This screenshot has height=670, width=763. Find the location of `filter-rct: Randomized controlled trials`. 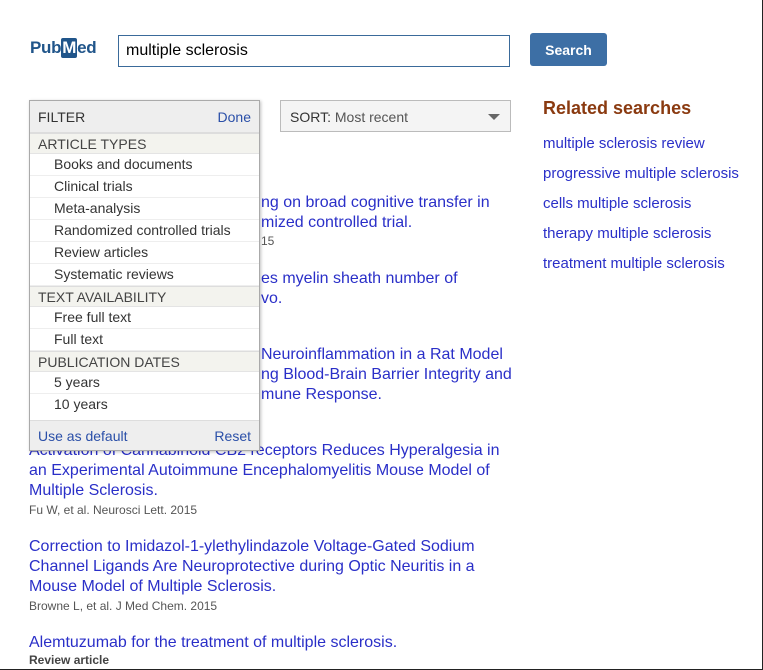

filter-rct: Randomized controlled trials is located at coordinates (144, 231).